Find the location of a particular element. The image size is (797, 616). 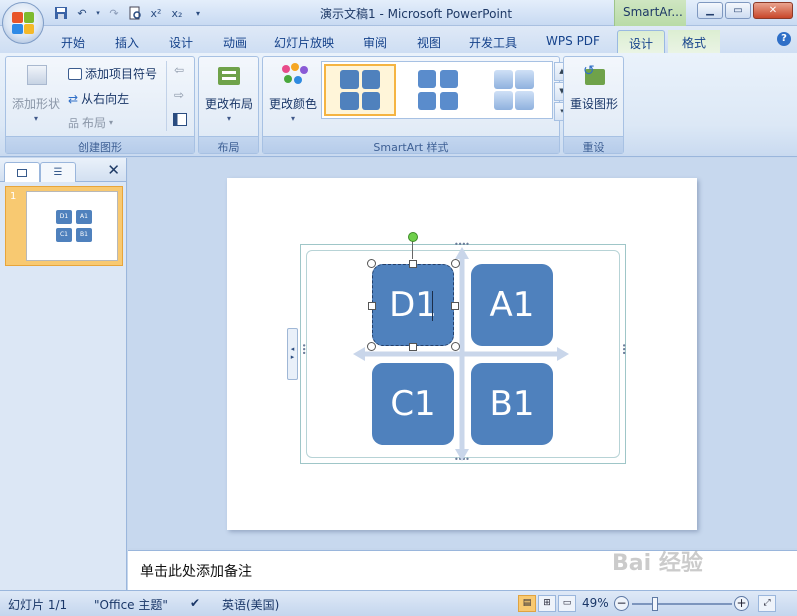

reset-graphic-button: ↺ 重设图形 is located at coordinates (594, 87).